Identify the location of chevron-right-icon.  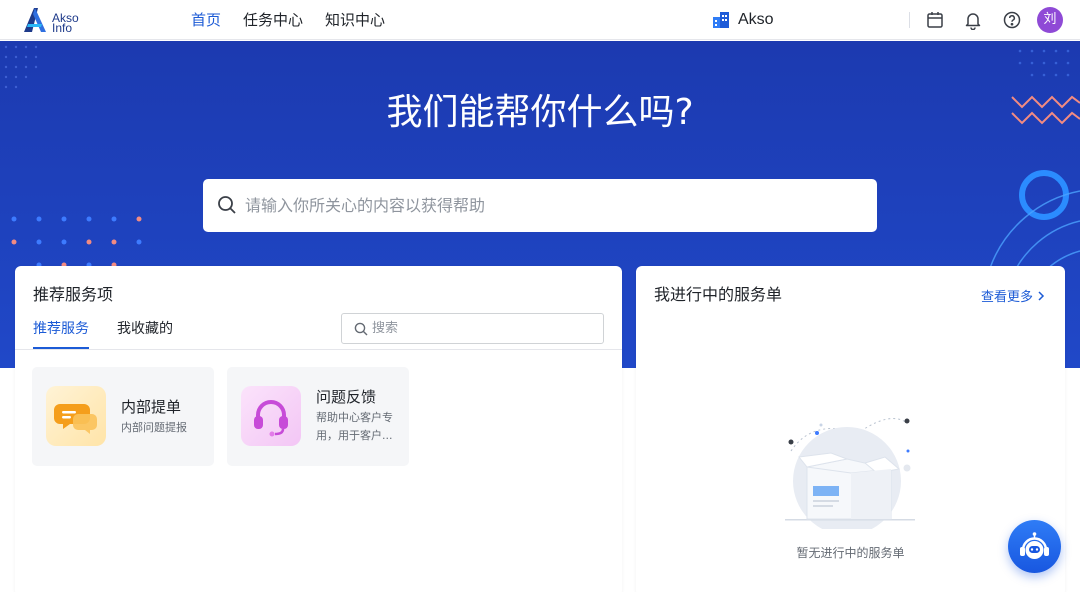
(1041, 295).